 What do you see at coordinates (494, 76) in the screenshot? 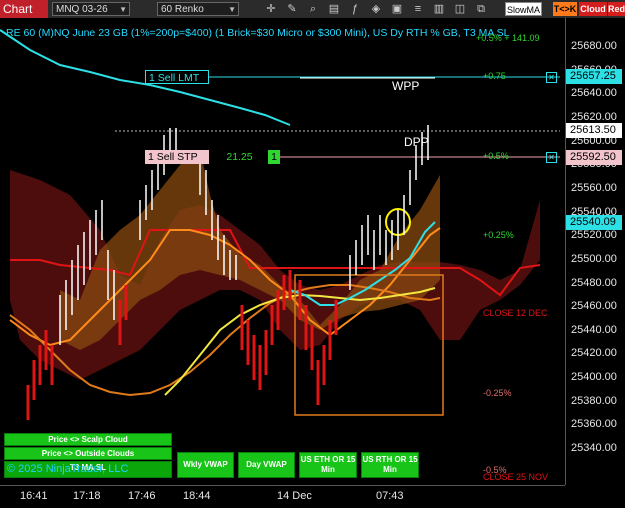
I see `pct-075-label: +0.75` at bounding box center [494, 76].